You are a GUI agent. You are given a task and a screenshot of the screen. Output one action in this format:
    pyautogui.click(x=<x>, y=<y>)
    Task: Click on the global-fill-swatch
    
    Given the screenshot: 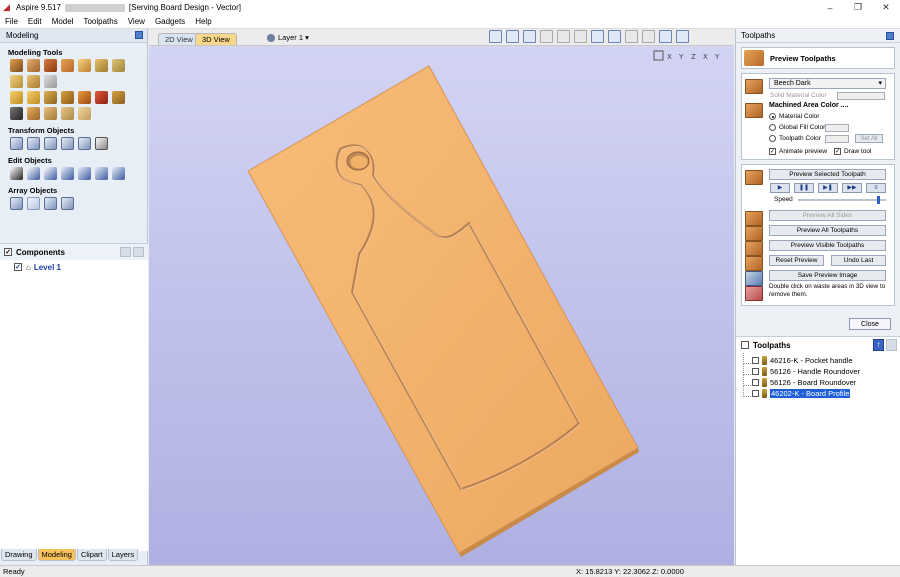 What is the action you would take?
    pyautogui.click(x=837, y=128)
    